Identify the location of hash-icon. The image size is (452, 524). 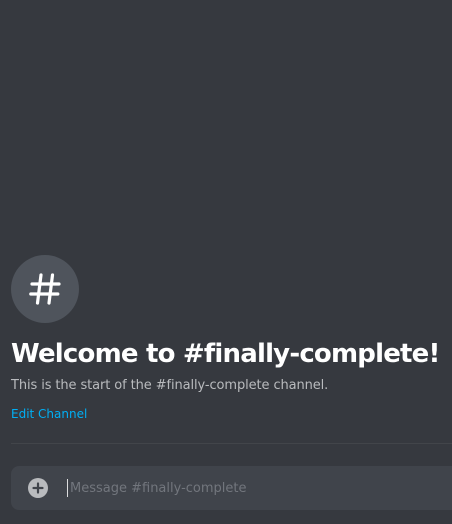
(45, 289).